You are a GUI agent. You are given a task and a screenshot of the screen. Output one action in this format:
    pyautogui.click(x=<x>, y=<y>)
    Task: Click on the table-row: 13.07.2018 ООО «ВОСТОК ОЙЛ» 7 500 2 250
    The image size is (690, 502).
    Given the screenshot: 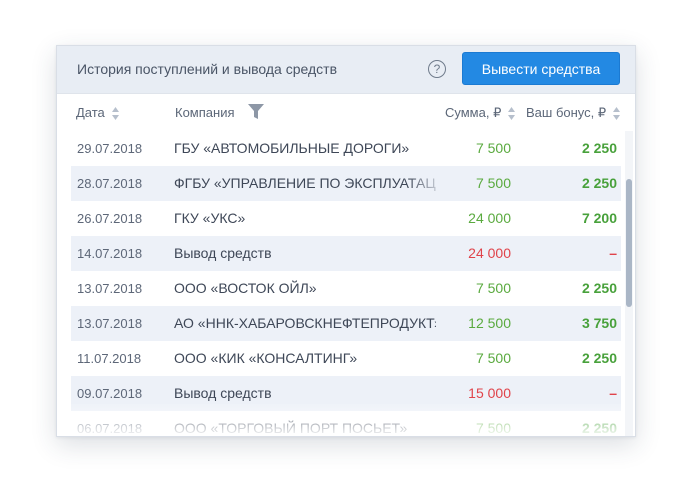 What is the action you would take?
    pyautogui.click(x=346, y=288)
    